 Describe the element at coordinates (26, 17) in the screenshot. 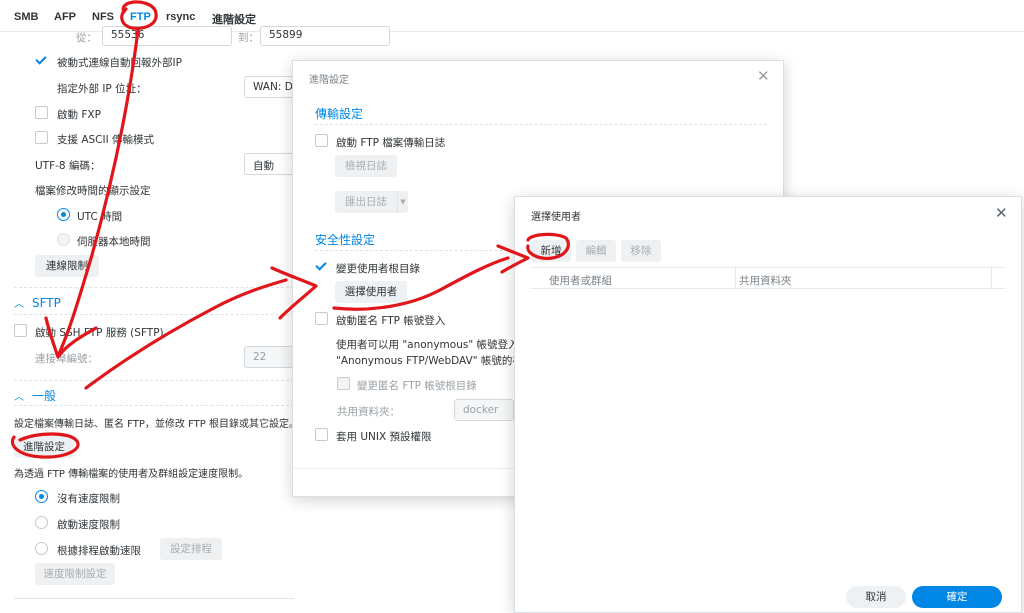

I see `tab-smb: SMB` at that location.